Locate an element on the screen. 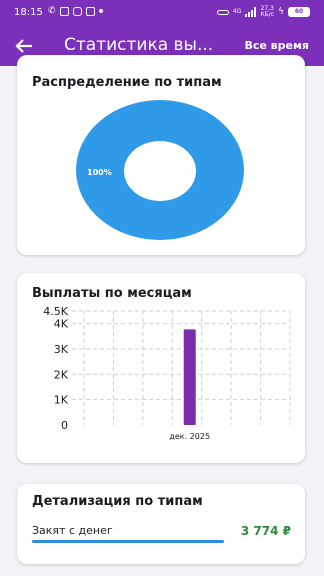 The height and width of the screenshot is (576, 324). status-bar: 18:15 ✆ 4G 27,3 КБ/с ϟ 60 is located at coordinates (162, 13).